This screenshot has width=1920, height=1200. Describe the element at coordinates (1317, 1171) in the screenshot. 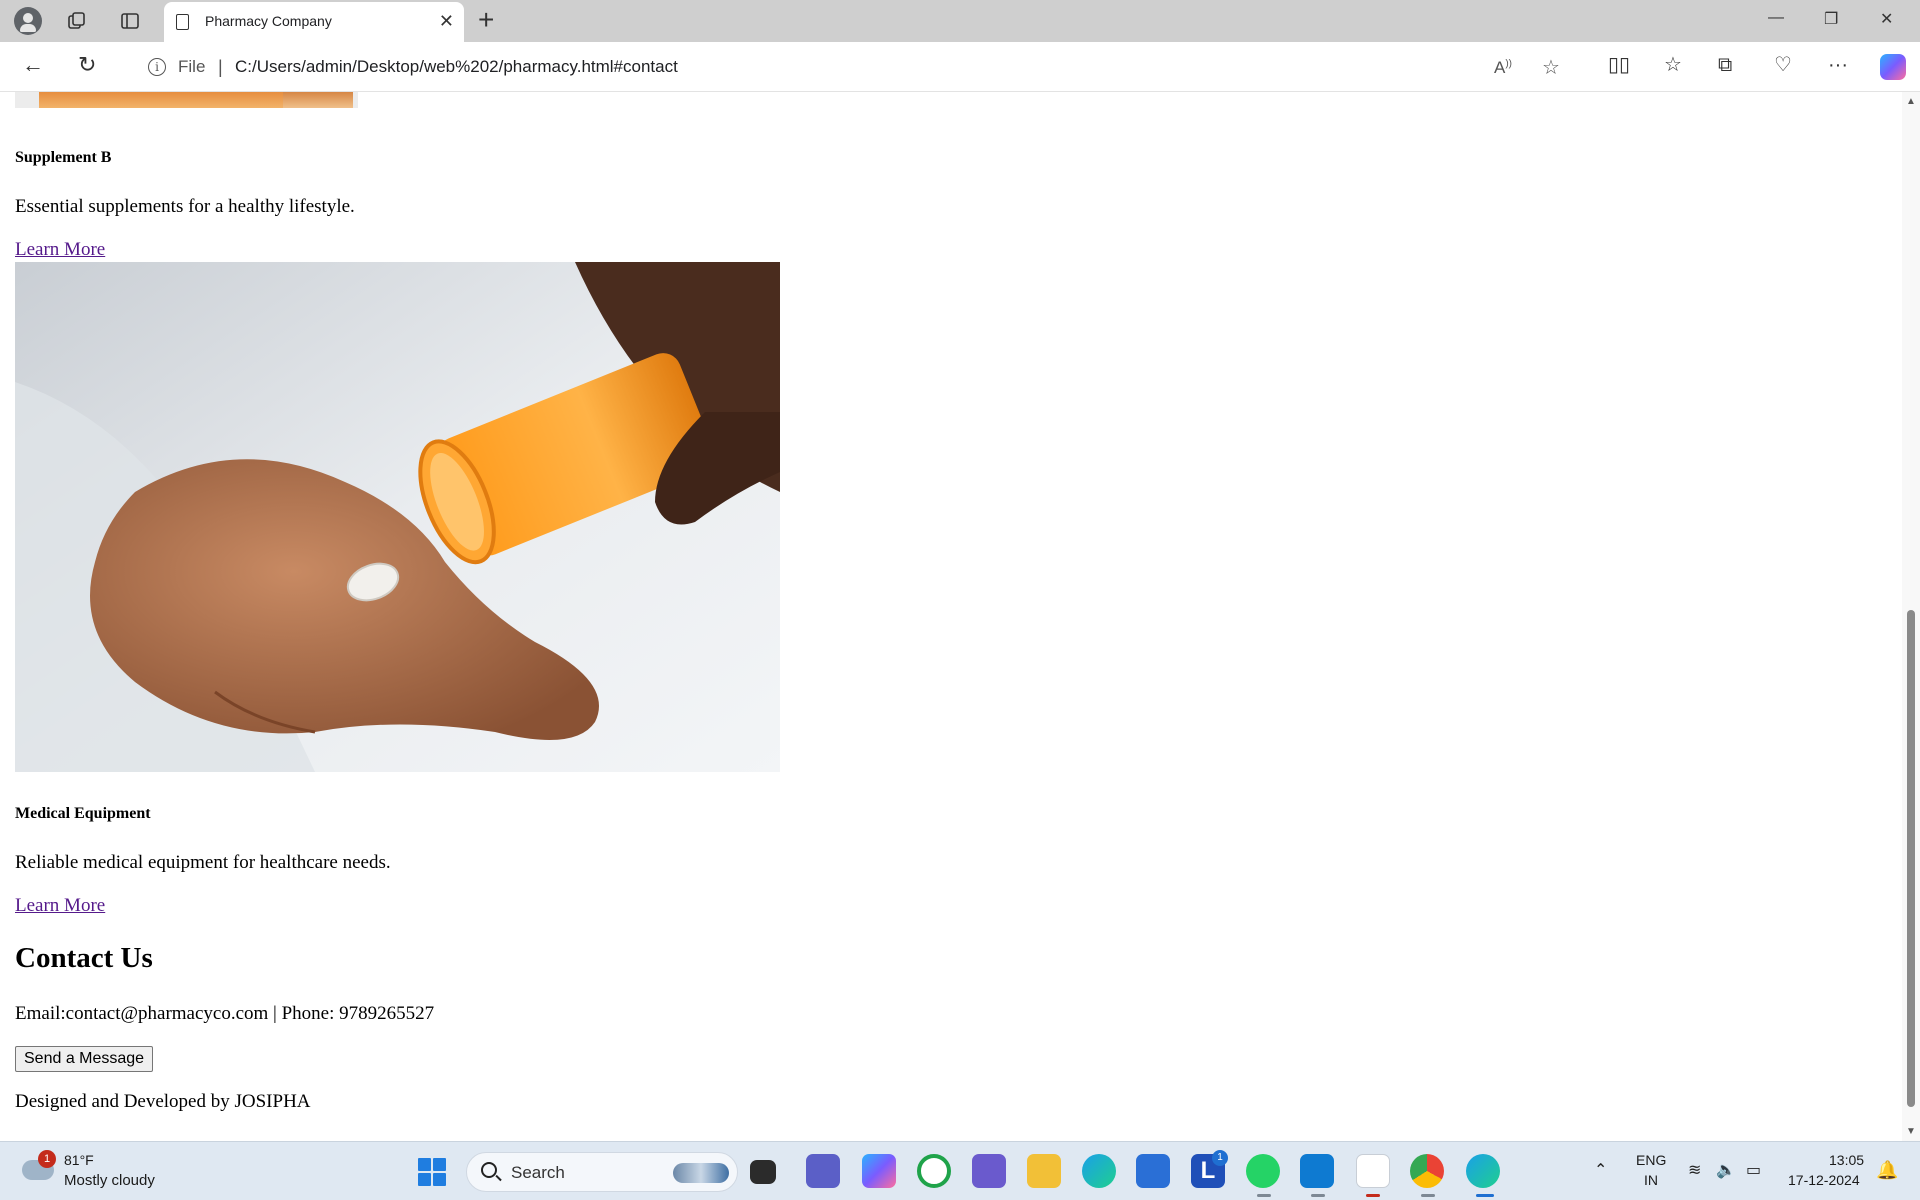

I see `vscode-icon` at that location.